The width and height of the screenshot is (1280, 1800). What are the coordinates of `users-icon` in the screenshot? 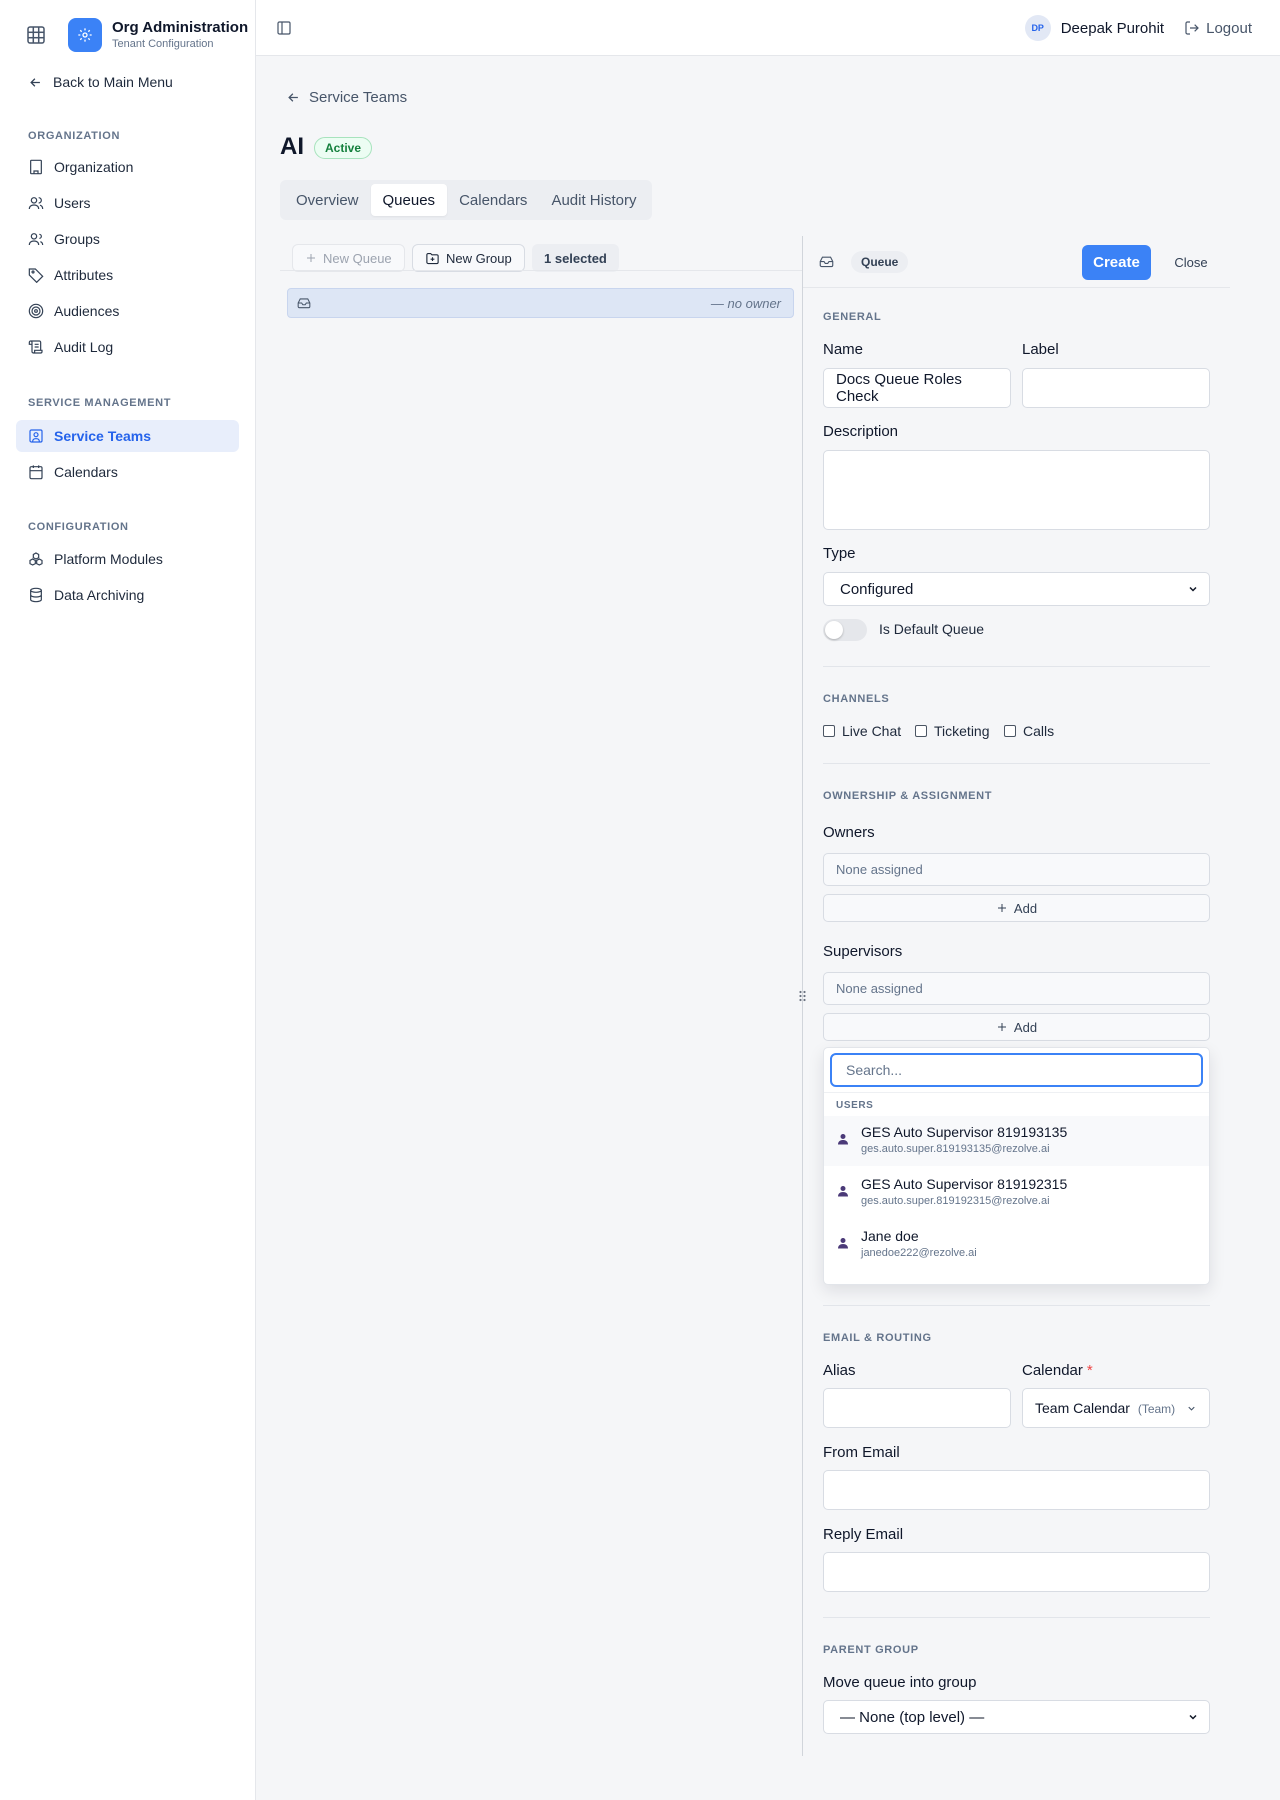 It's located at (36, 239).